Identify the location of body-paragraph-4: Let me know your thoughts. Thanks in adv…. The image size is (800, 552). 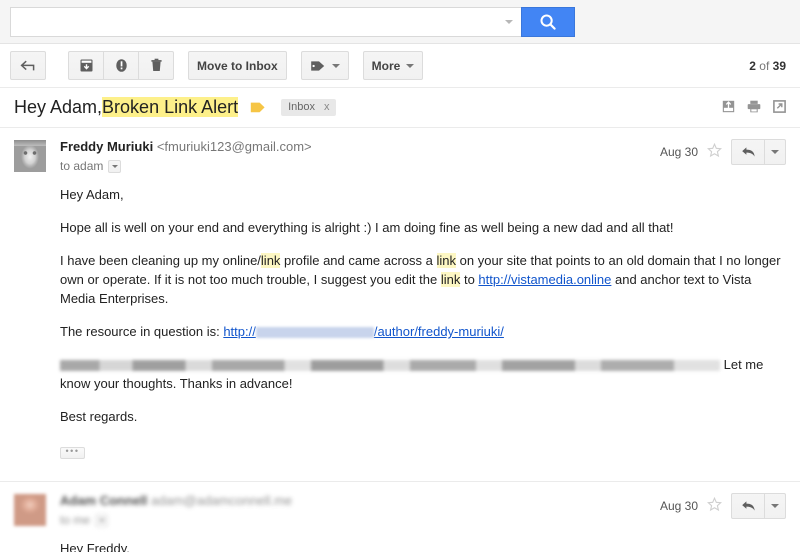
(423, 374).